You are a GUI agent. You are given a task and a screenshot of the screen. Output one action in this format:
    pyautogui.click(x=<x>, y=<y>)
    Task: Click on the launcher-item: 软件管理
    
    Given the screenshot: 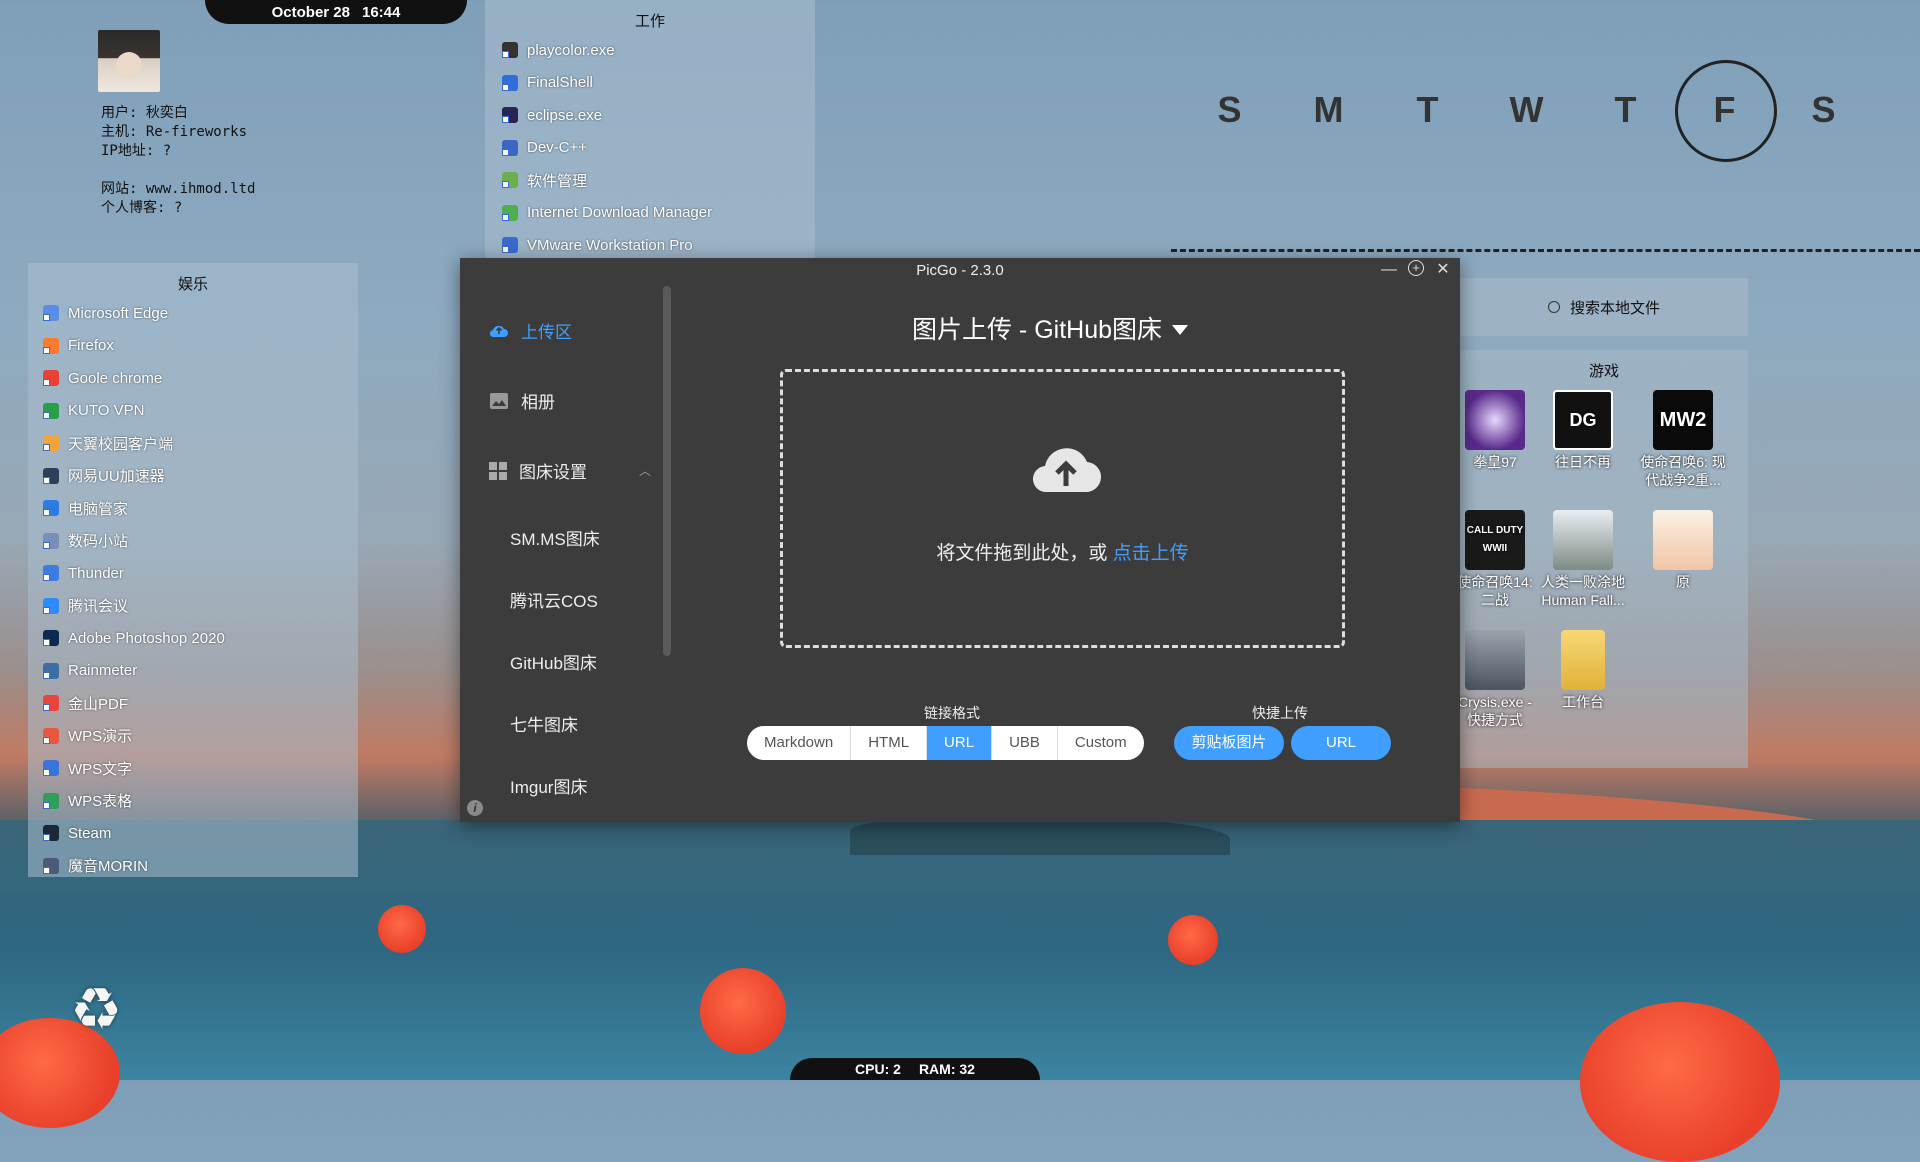 What is the action you would take?
    pyautogui.click(x=658, y=180)
    